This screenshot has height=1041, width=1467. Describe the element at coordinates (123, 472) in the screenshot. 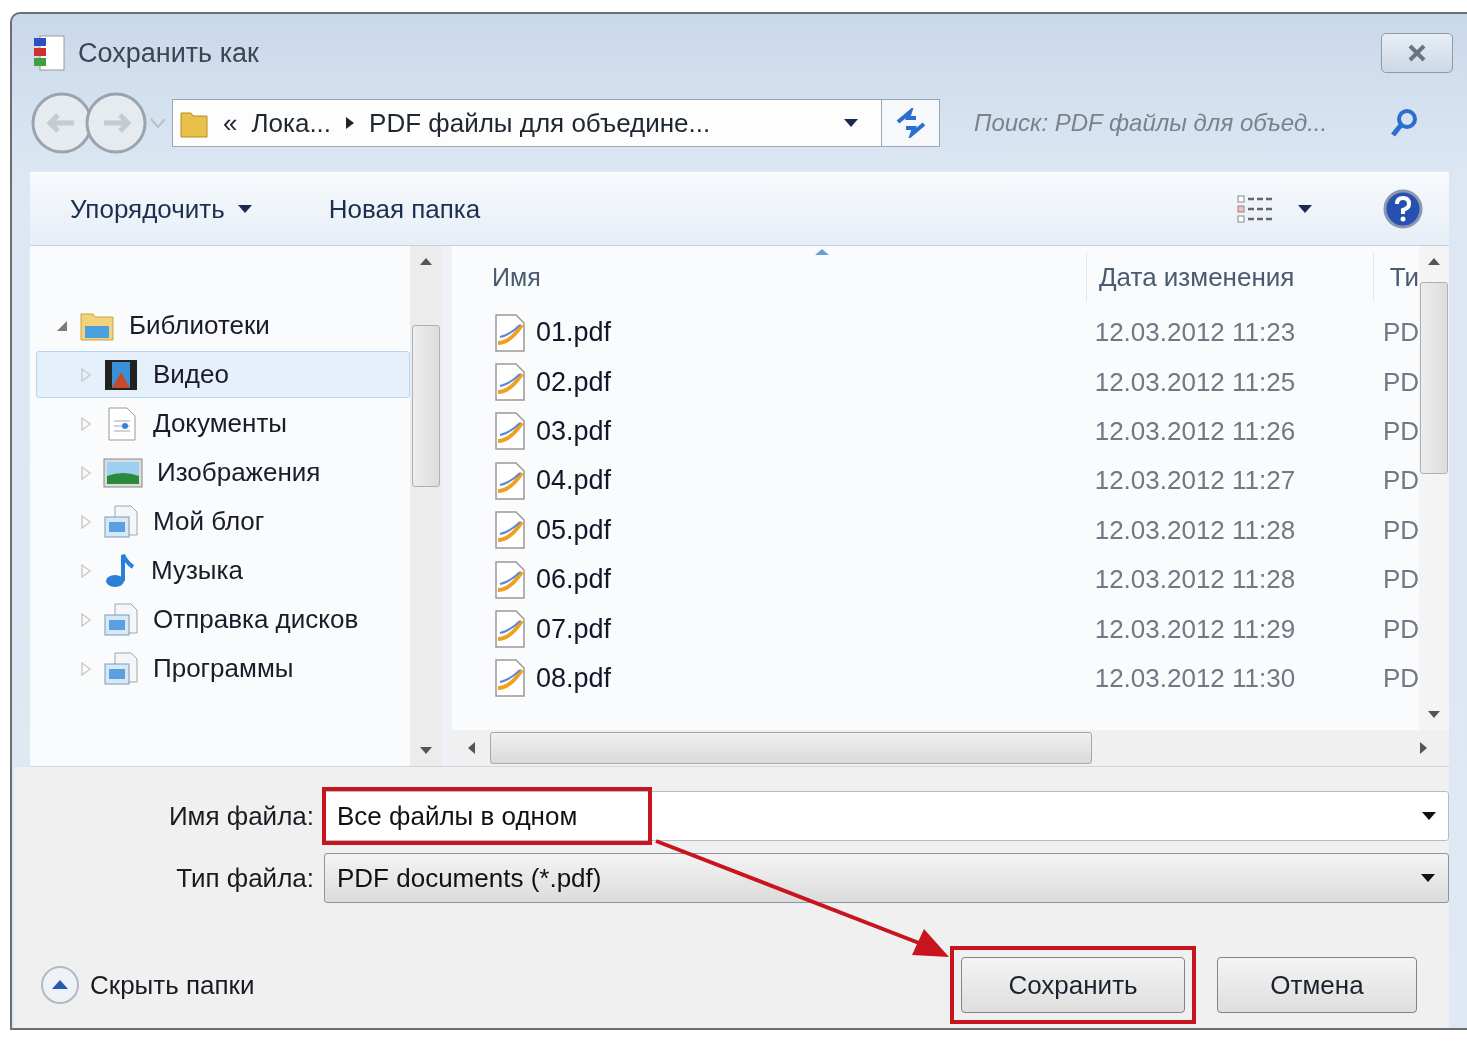

I see `landscape-icon` at that location.